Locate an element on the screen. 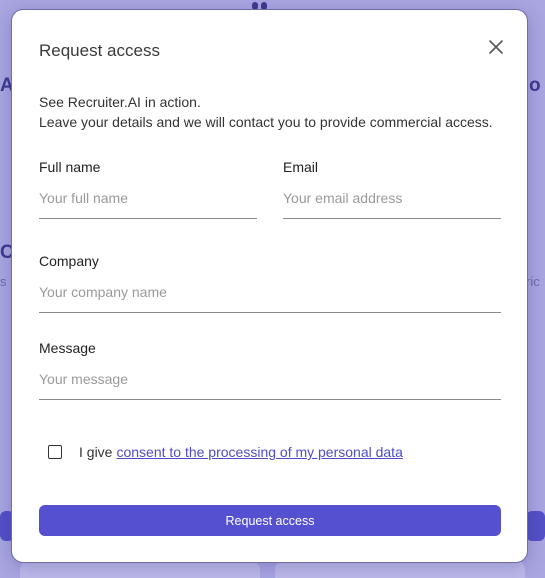 The width and height of the screenshot is (545, 578). dialog-title: Request access is located at coordinates (99, 50).